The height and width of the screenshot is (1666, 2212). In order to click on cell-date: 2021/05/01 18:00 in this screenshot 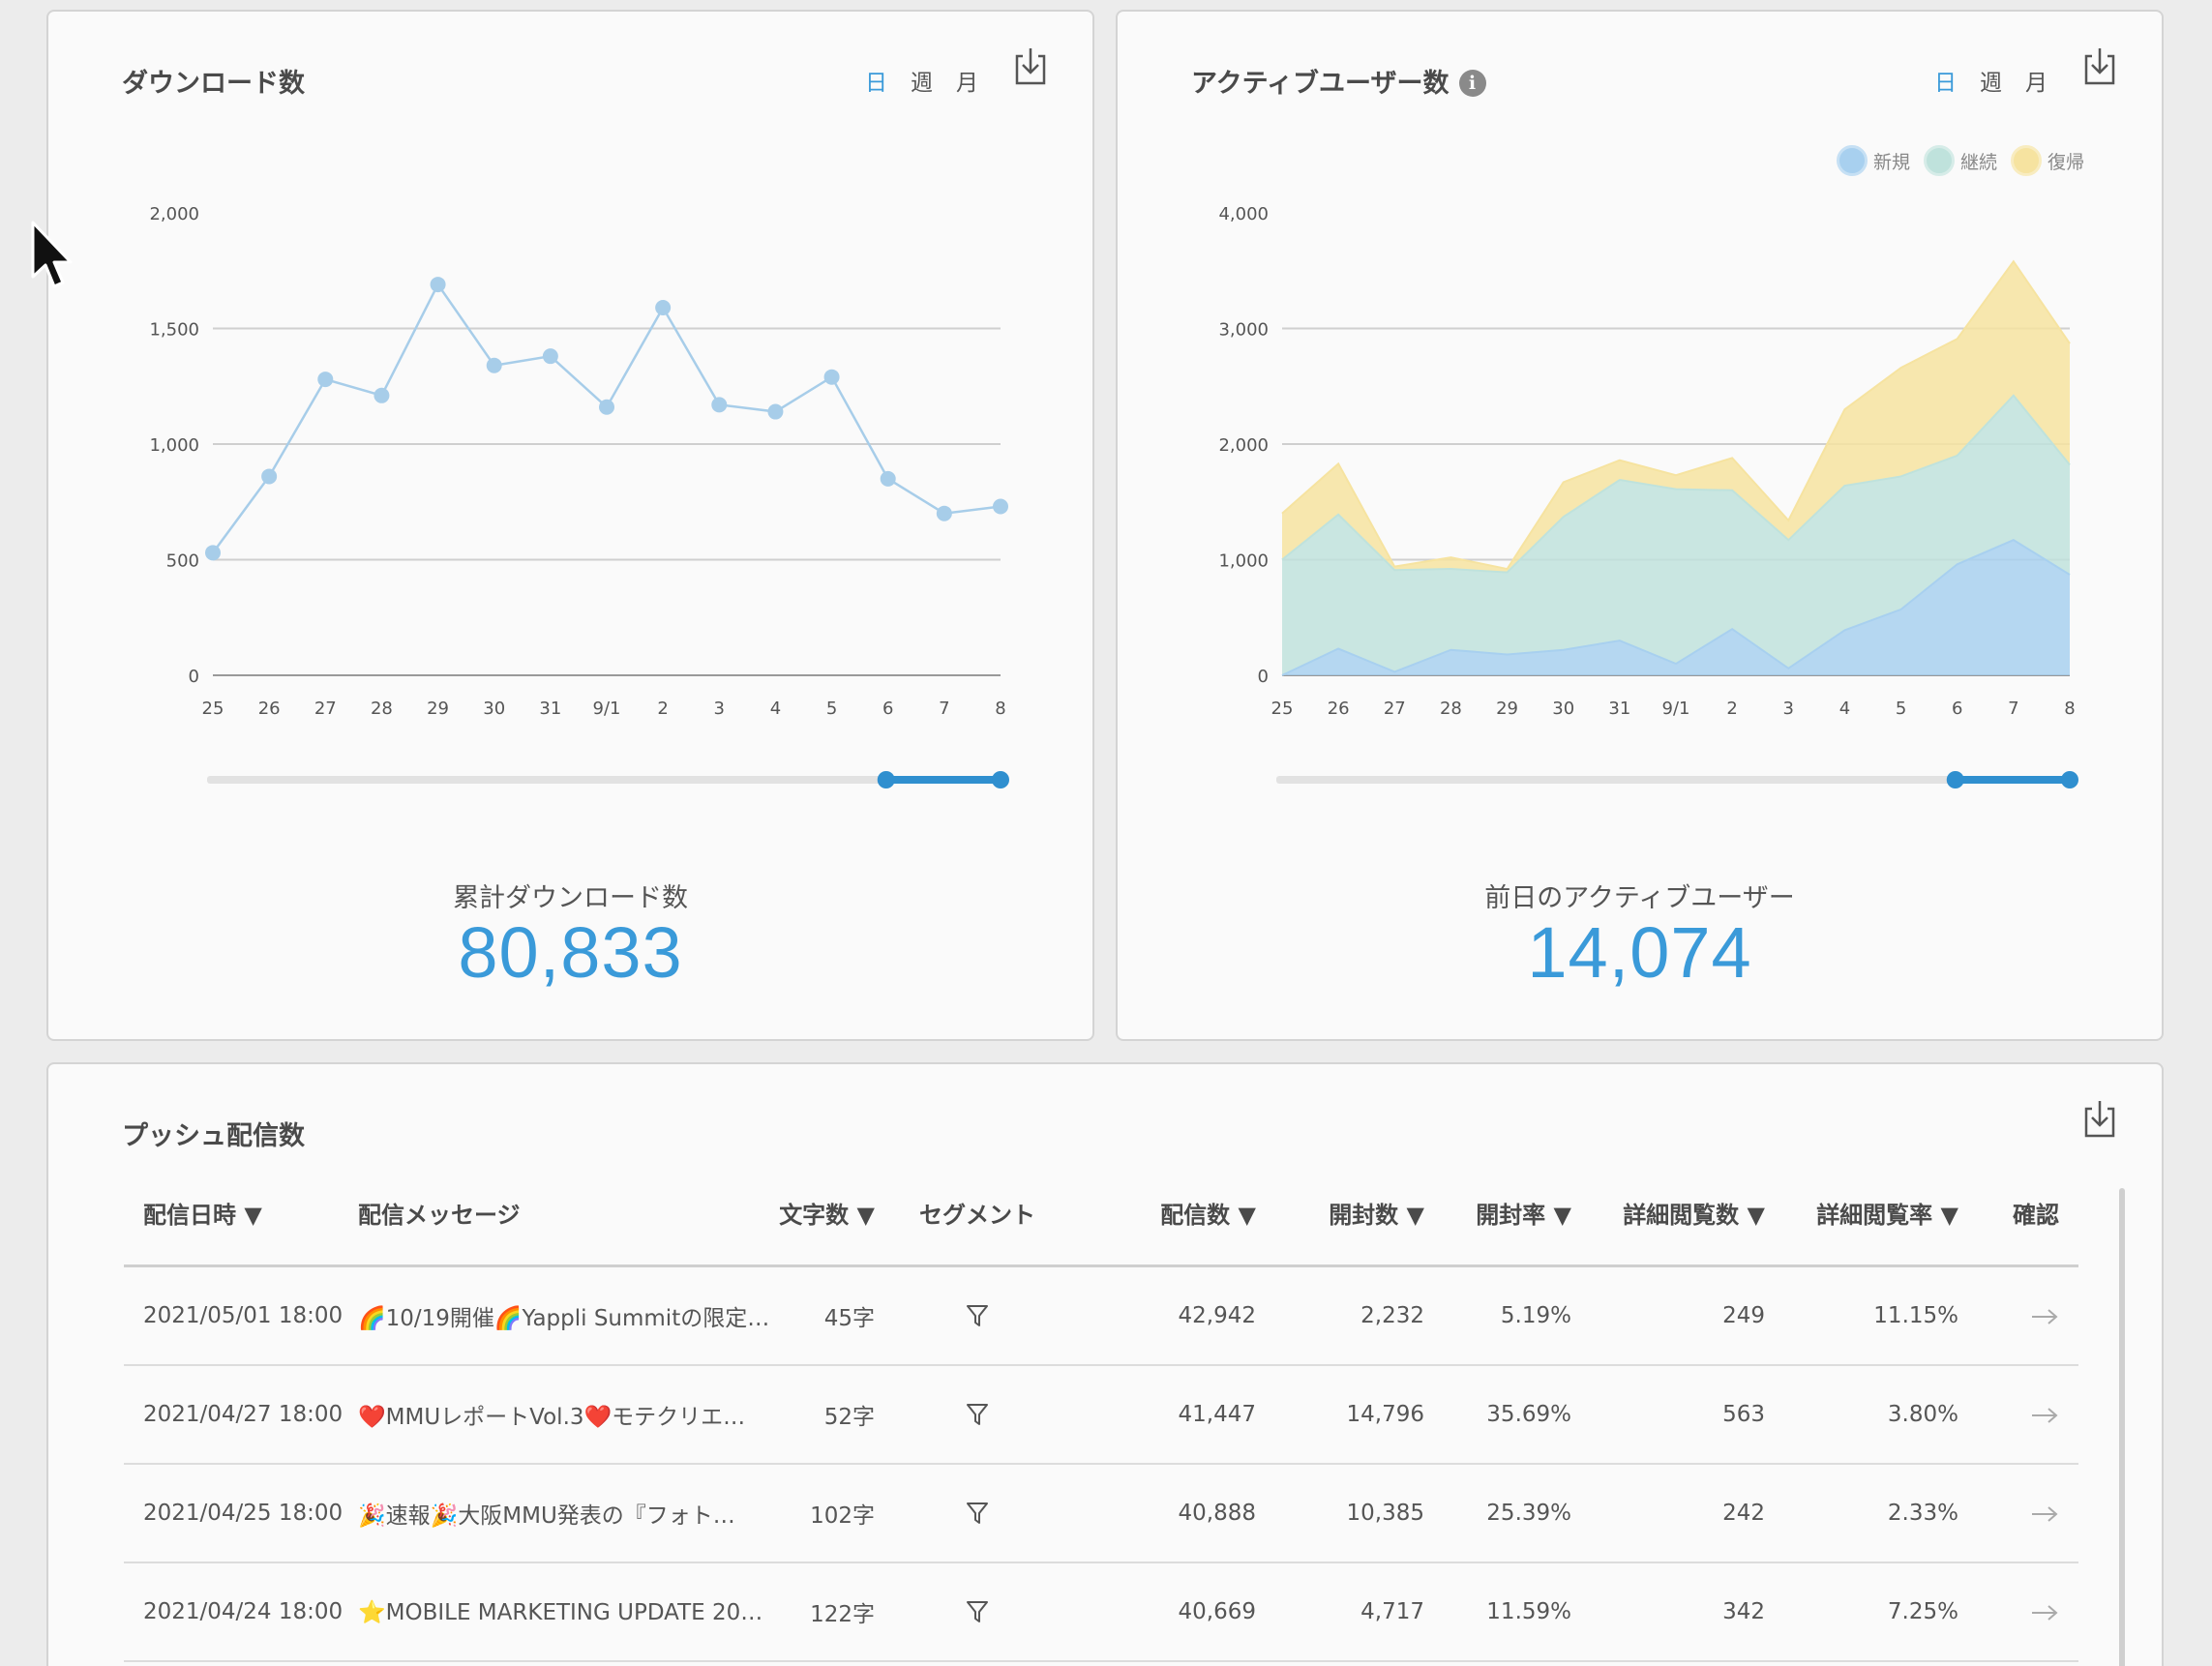, I will do `click(243, 1316)`.